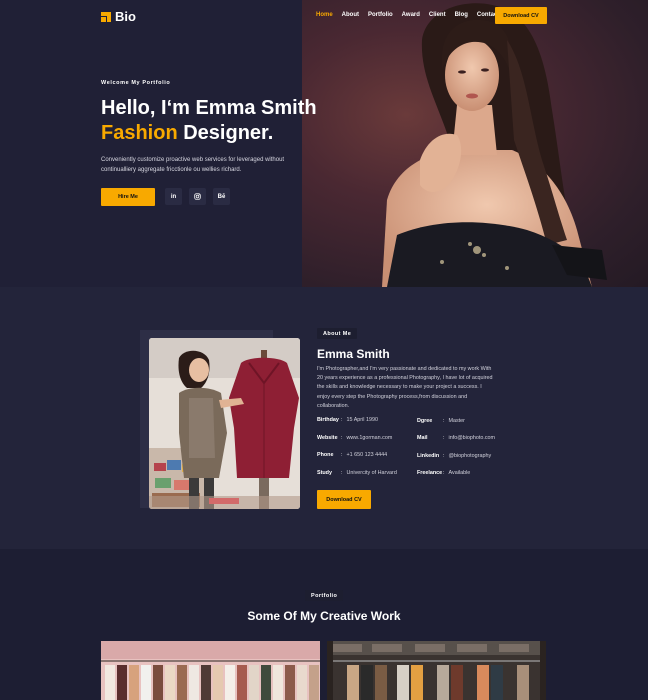 Image resolution: width=648 pixels, height=700 pixels. What do you see at coordinates (125, 16) in the screenshot?
I see `brand-name: Bio` at bounding box center [125, 16].